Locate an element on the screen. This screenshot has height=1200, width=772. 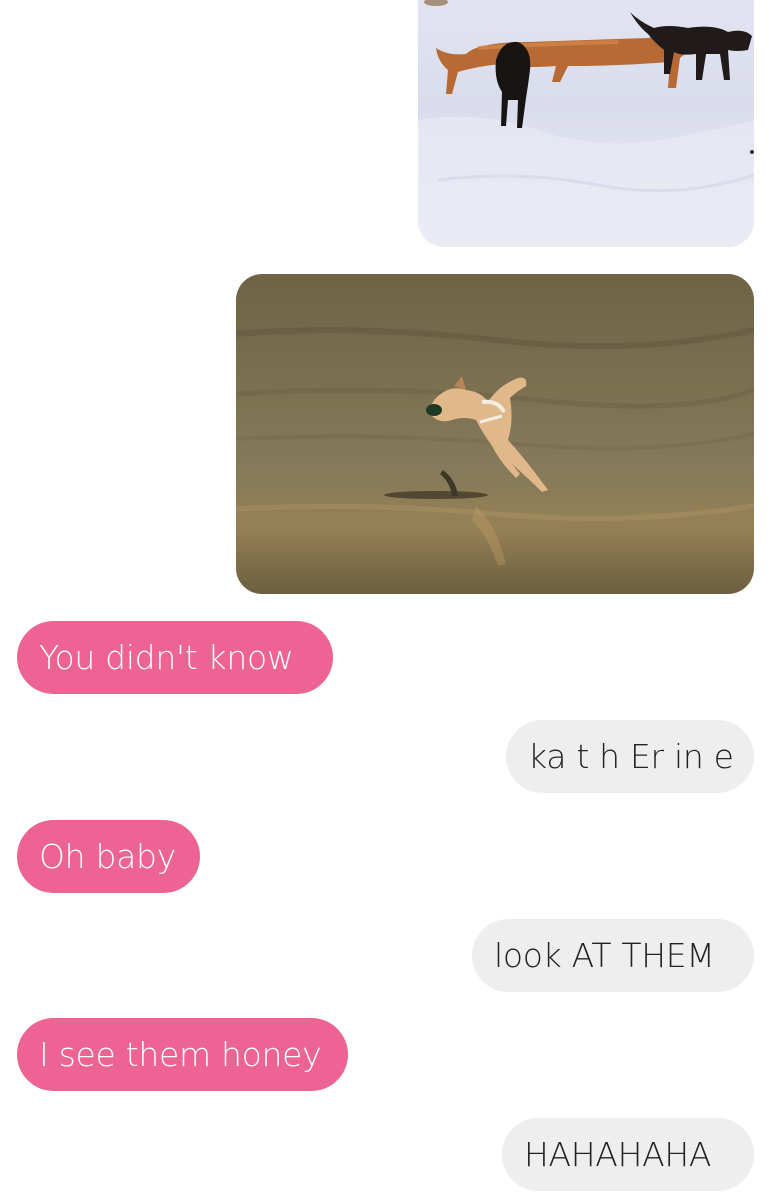
message-bubble-incoming: I see them honey is located at coordinates (182, 1054).